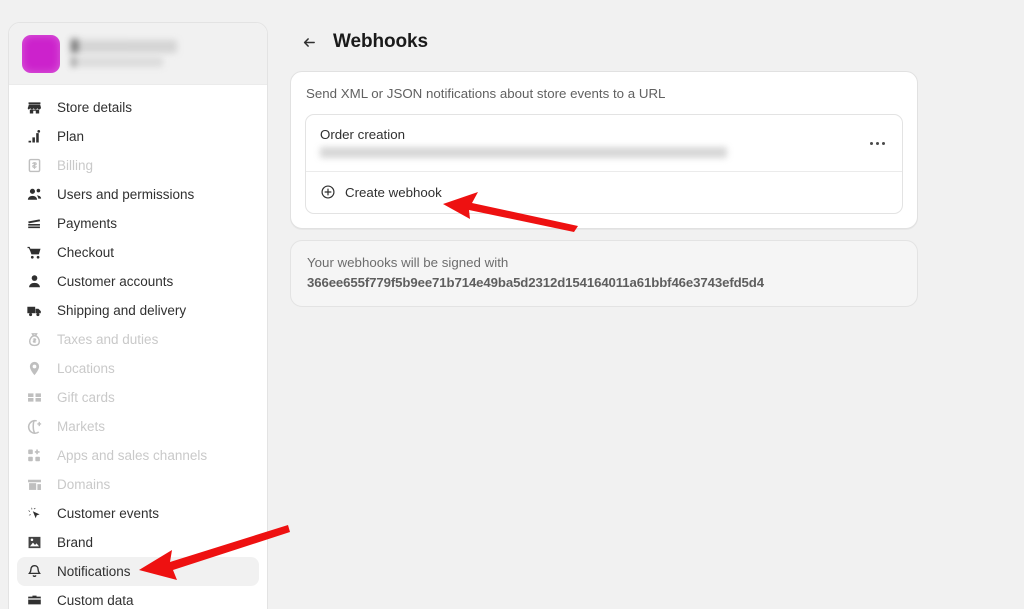 This screenshot has height=609, width=1024. Describe the element at coordinates (87, 223) in the screenshot. I see `sidebar-item-label: Payments` at that location.